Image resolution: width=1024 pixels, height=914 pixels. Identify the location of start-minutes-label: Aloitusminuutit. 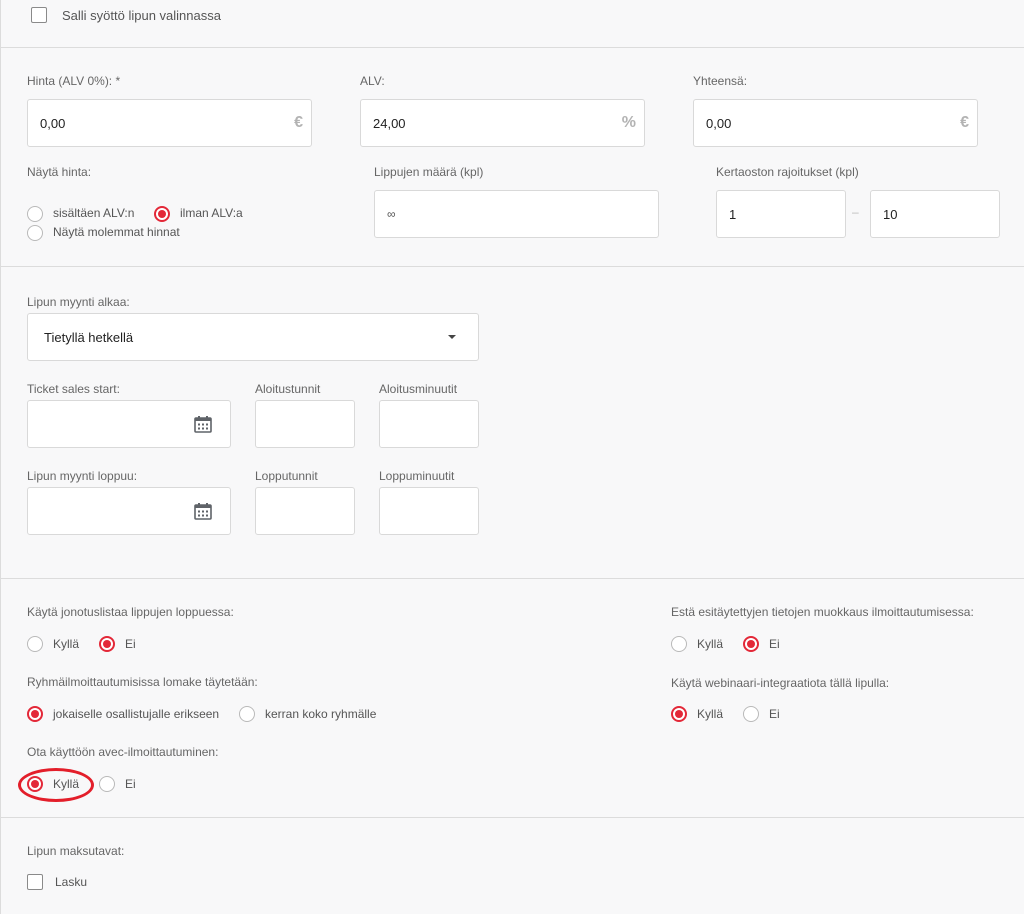
(418, 389).